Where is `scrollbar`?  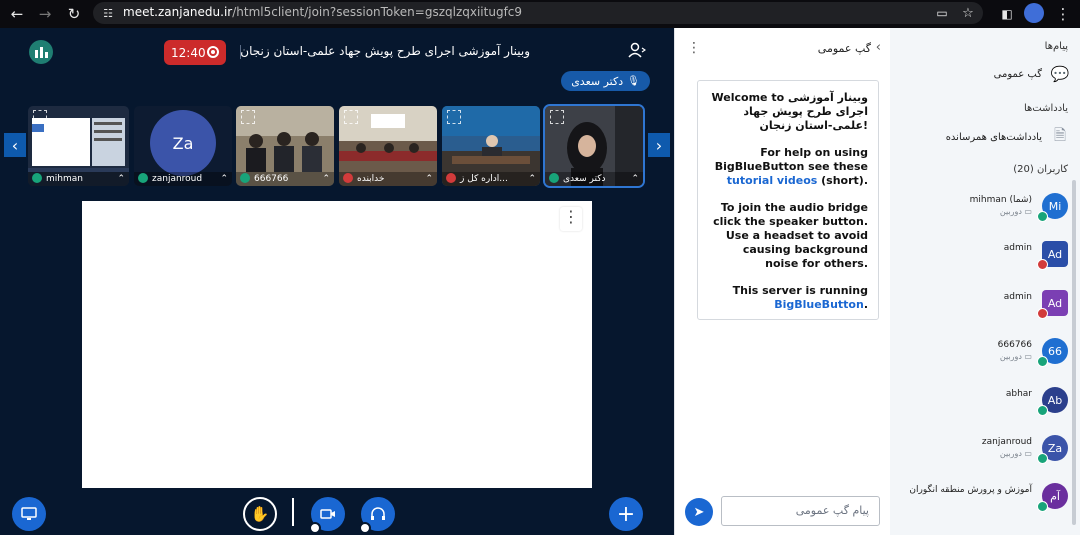
scrollbar is located at coordinates (1074, 352).